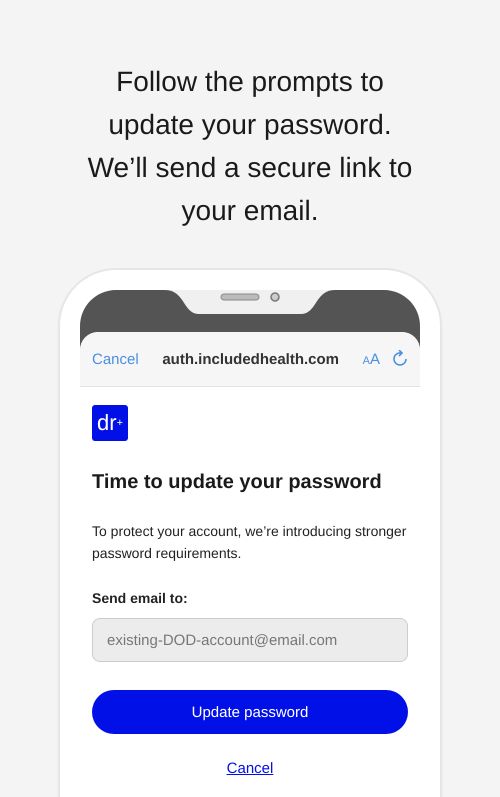  Describe the element at coordinates (250, 359) in the screenshot. I see `url-text: auth.includedhealth.com` at that location.